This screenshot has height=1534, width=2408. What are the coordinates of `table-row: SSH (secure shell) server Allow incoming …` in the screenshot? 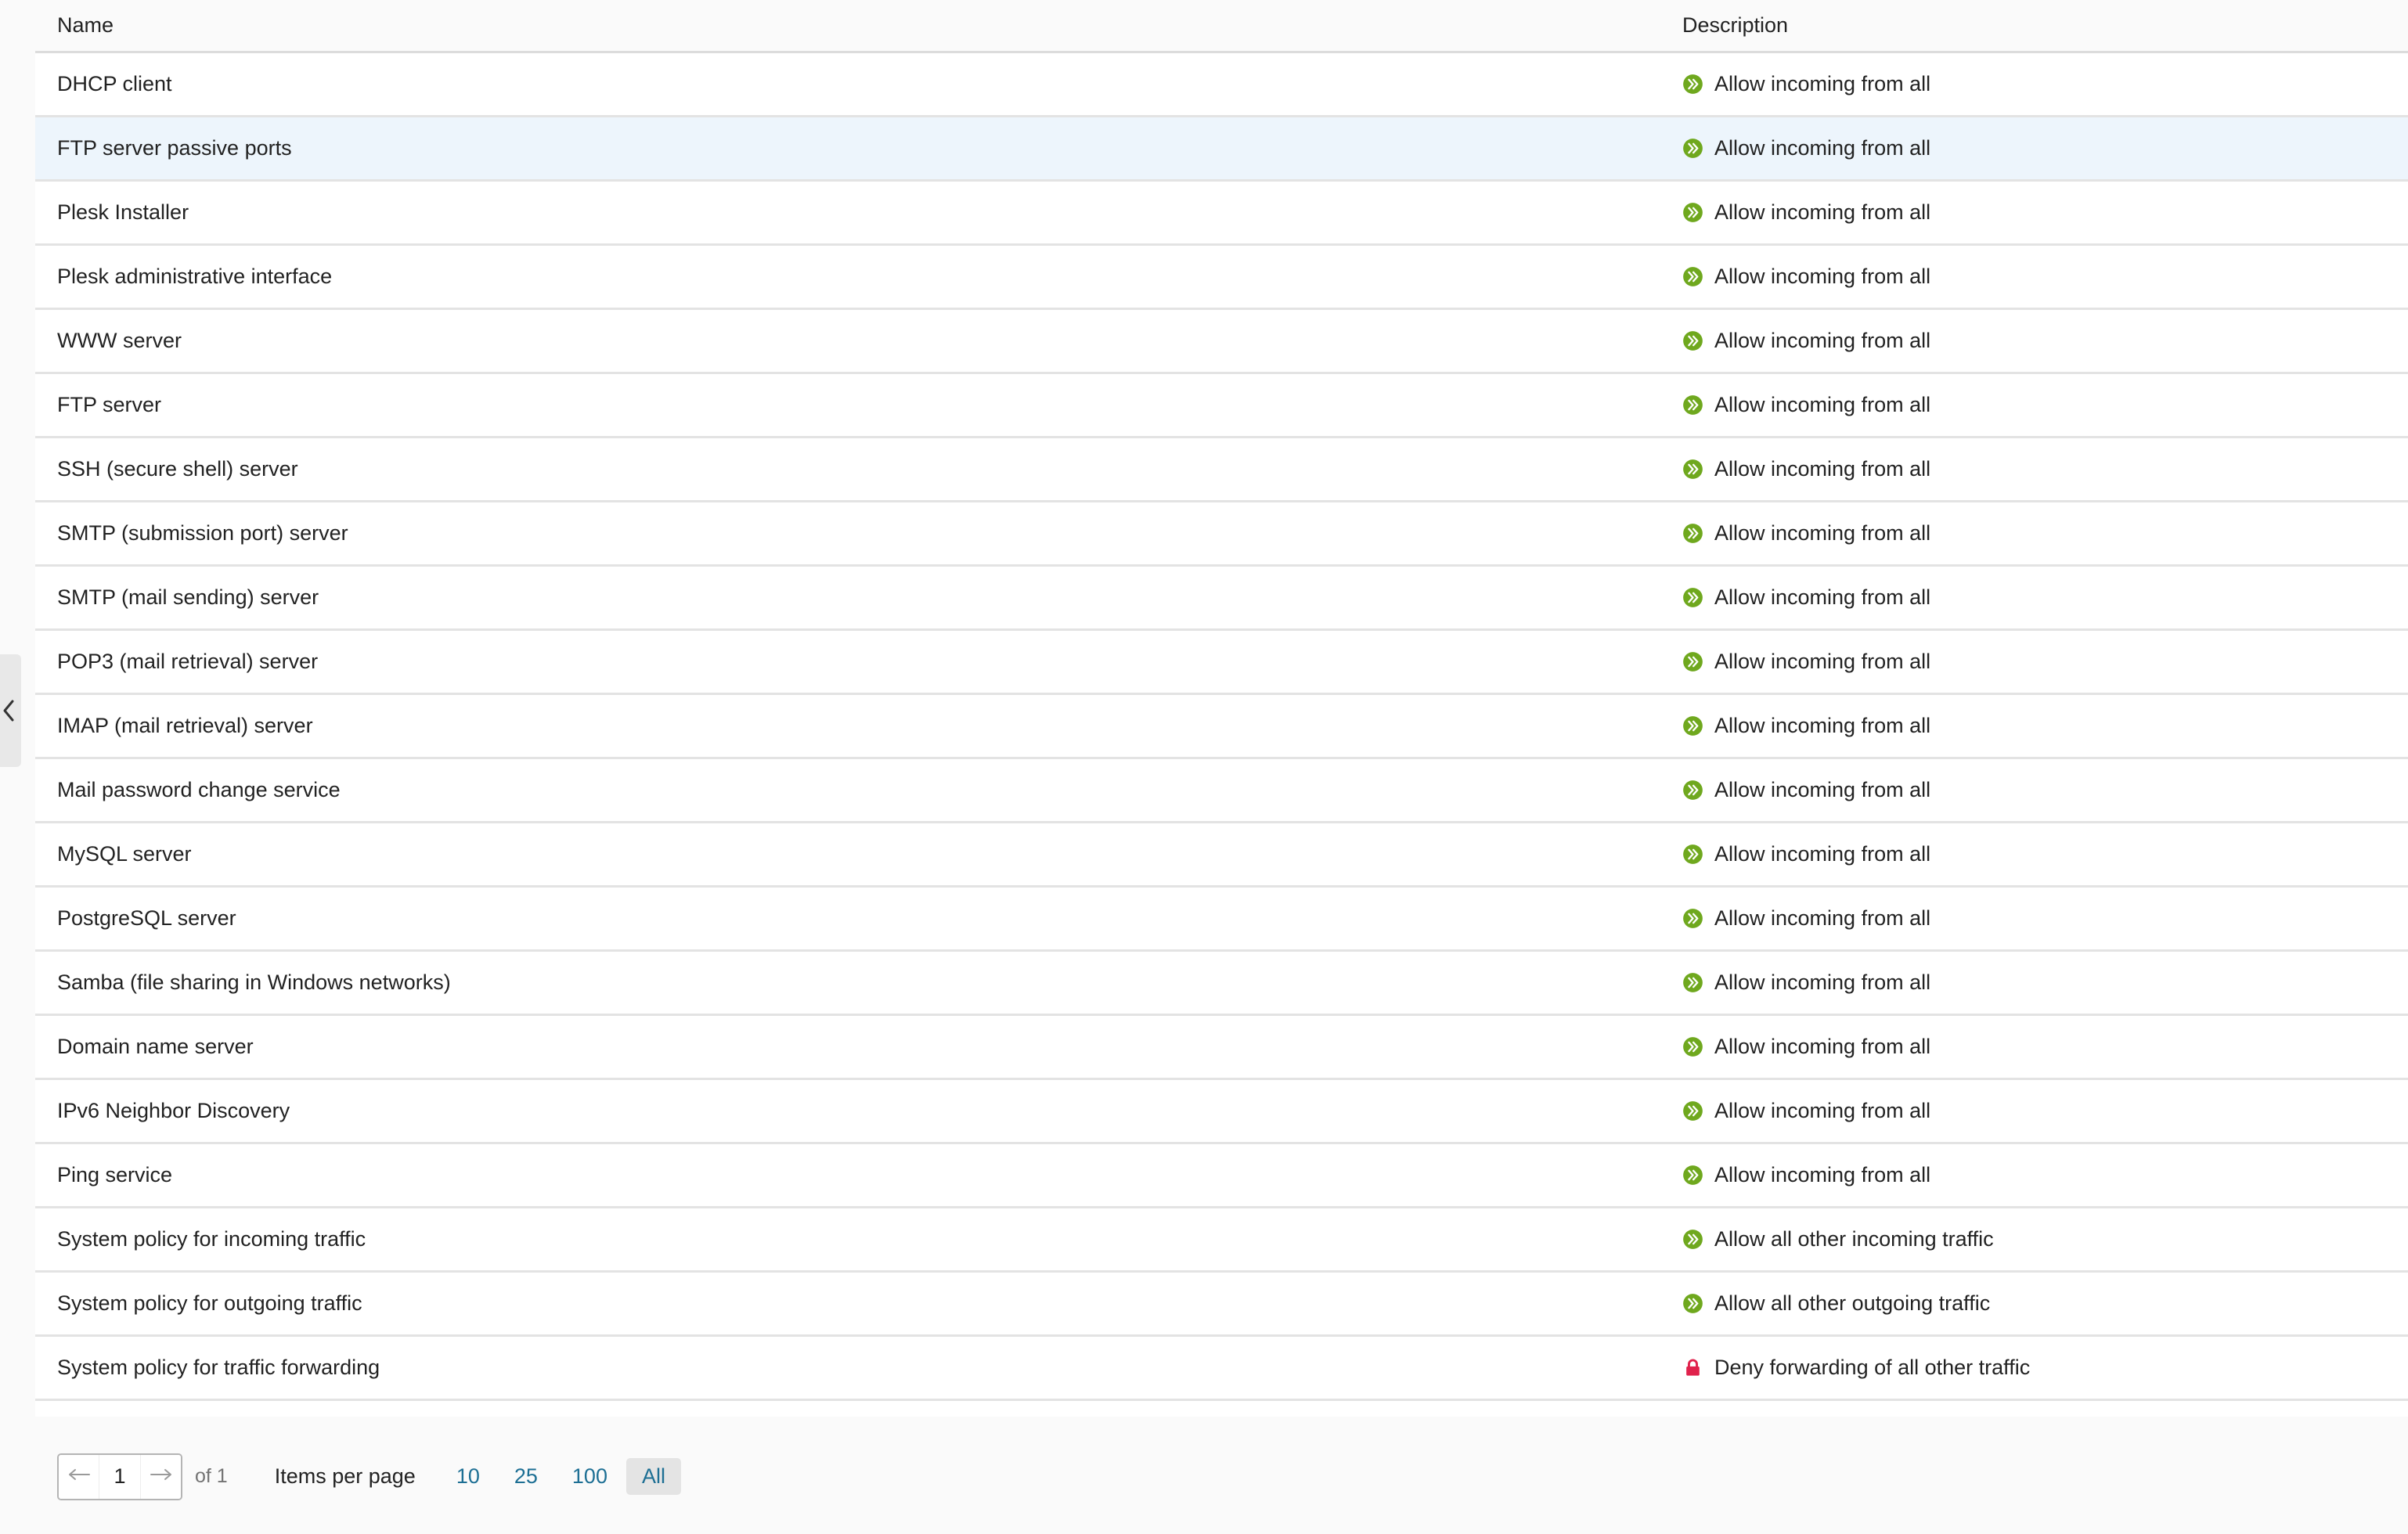 It's located at (1221, 469).